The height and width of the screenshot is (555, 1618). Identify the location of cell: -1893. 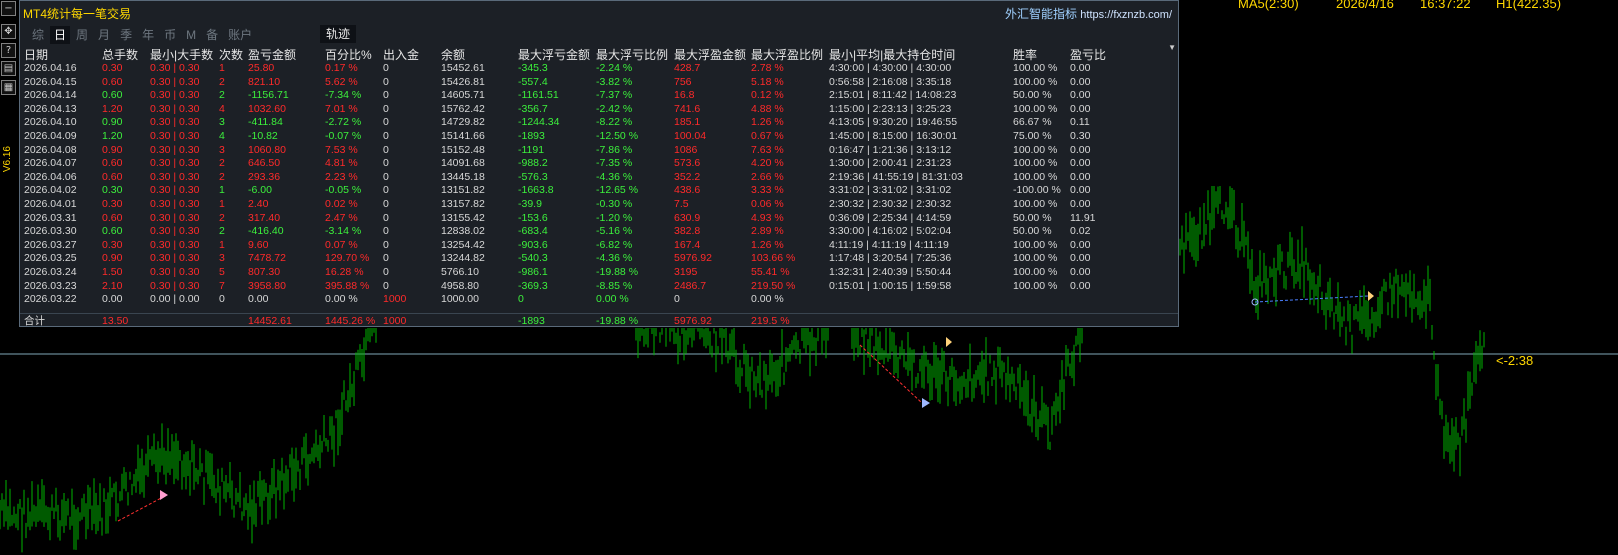
(531, 136).